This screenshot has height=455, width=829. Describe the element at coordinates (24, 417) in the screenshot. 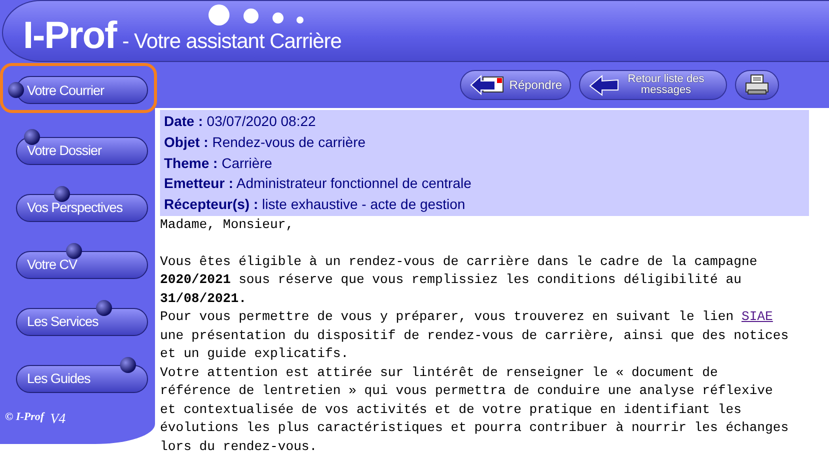

I see `copyright-text: © I-Prof` at that location.